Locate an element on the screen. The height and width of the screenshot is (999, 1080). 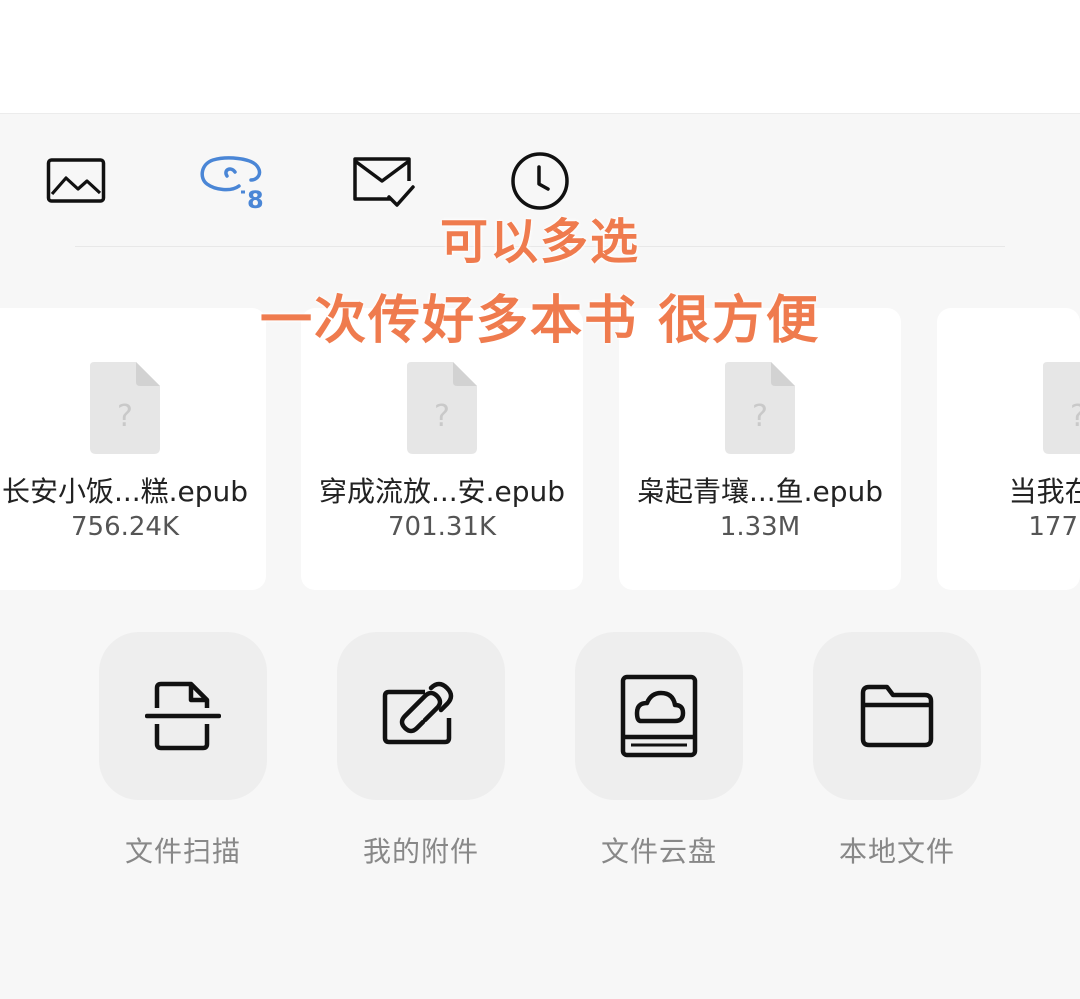
cloud-drive-icon is located at coordinates (659, 716).